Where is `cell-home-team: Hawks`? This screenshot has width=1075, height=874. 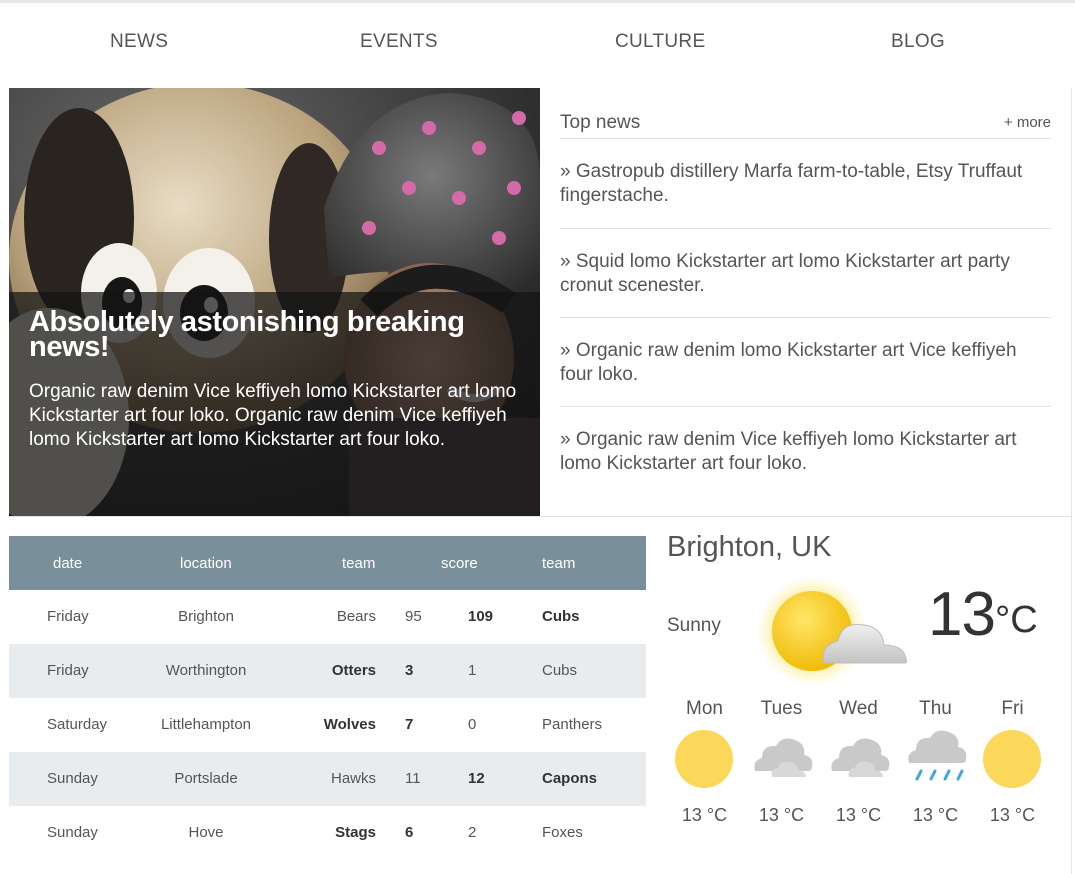 cell-home-team: Hawks is located at coordinates (353, 778).